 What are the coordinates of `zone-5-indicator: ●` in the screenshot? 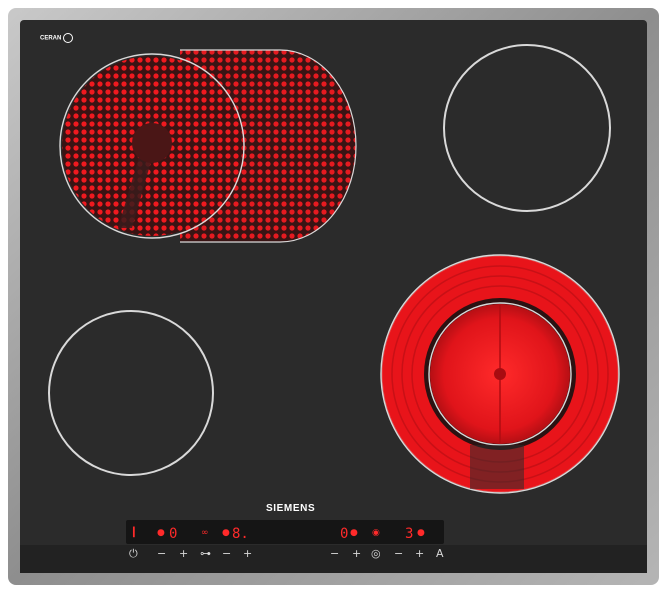 It's located at (421, 533).